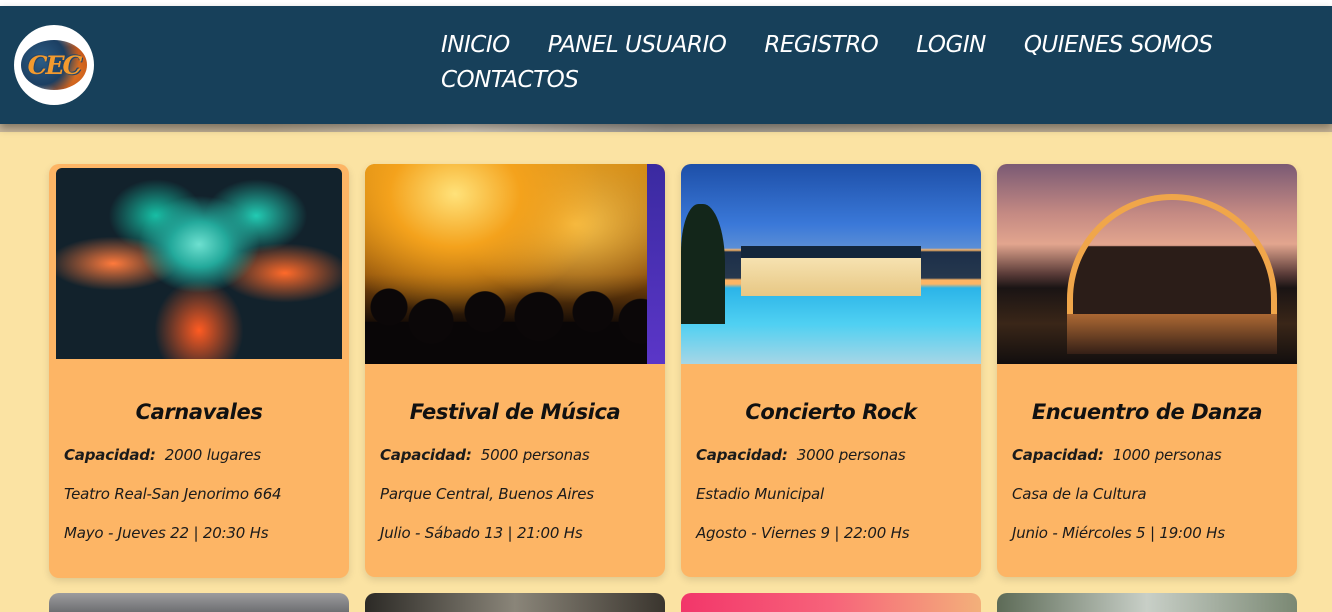 This screenshot has height=612, width=1332. Describe the element at coordinates (637, 45) in the screenshot. I see `nav-link-panel-usuario: PANEL USUARIO` at that location.